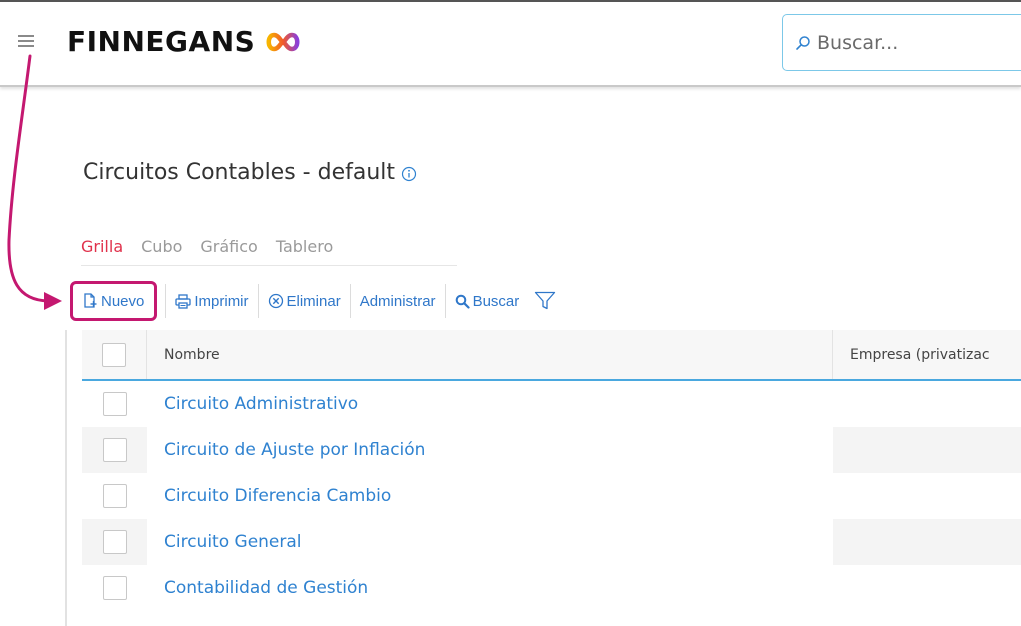 Image resolution: width=1021 pixels, height=626 pixels. What do you see at coordinates (496, 301) in the screenshot?
I see `buscar-label: Buscar` at bounding box center [496, 301].